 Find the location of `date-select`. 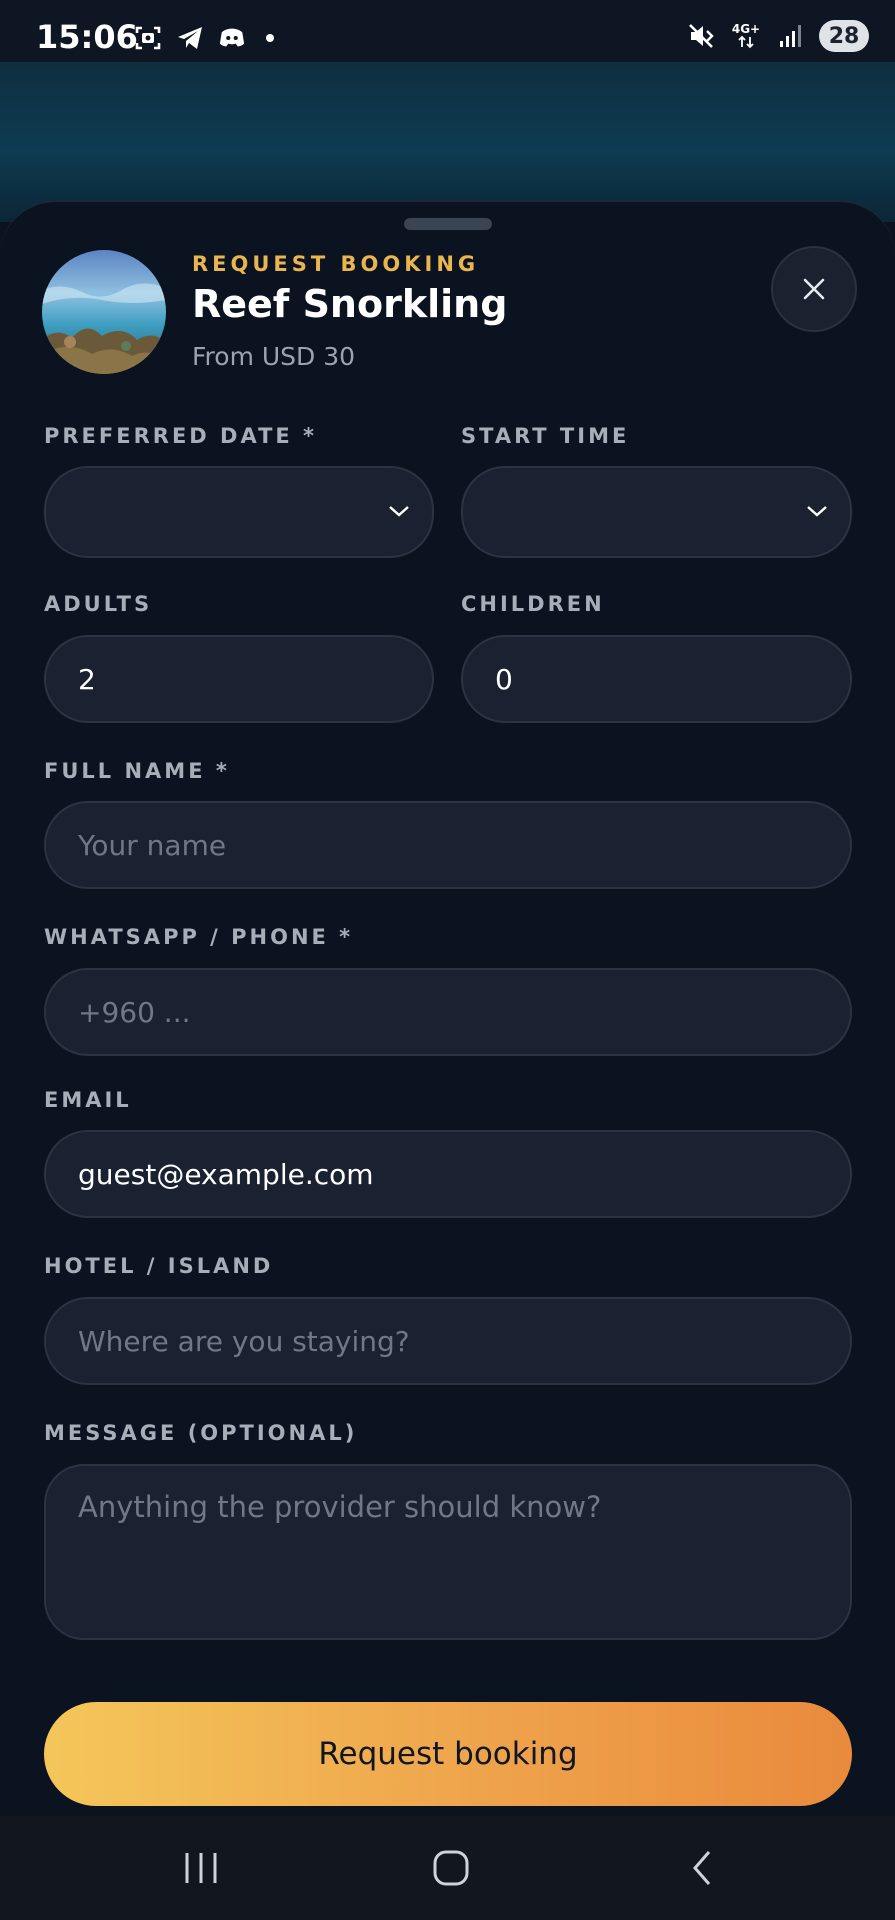

date-select is located at coordinates (239, 512).